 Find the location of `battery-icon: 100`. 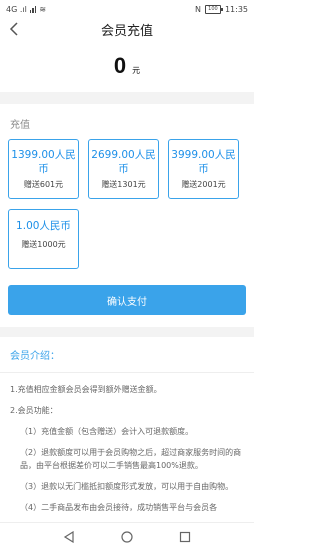

battery-icon: 100 is located at coordinates (213, 9).